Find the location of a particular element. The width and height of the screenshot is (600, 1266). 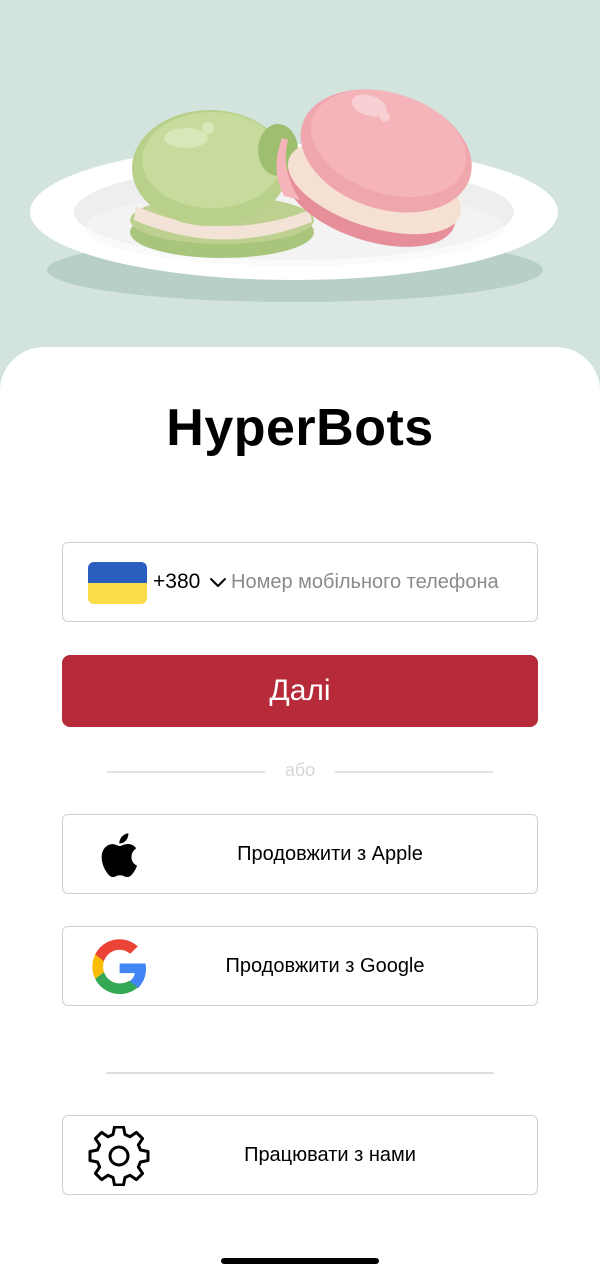

work-with-us-label: Працювати з нами is located at coordinates (330, 1155).